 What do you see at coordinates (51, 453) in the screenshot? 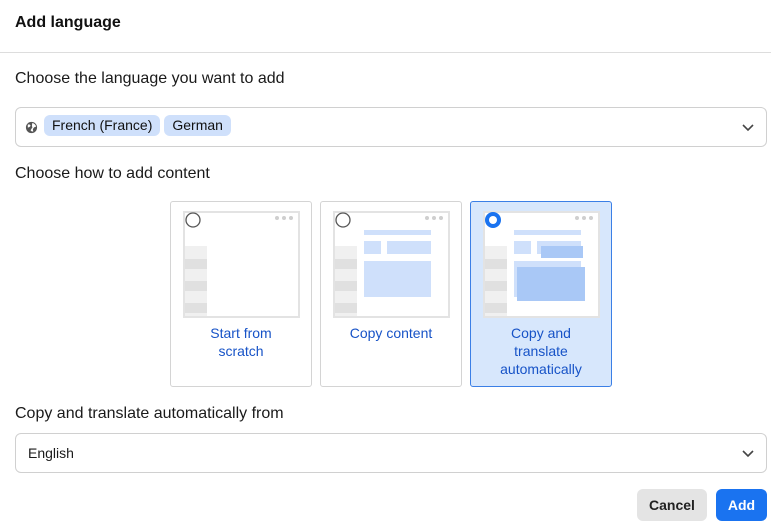
I see `source-language-value: English` at bounding box center [51, 453].